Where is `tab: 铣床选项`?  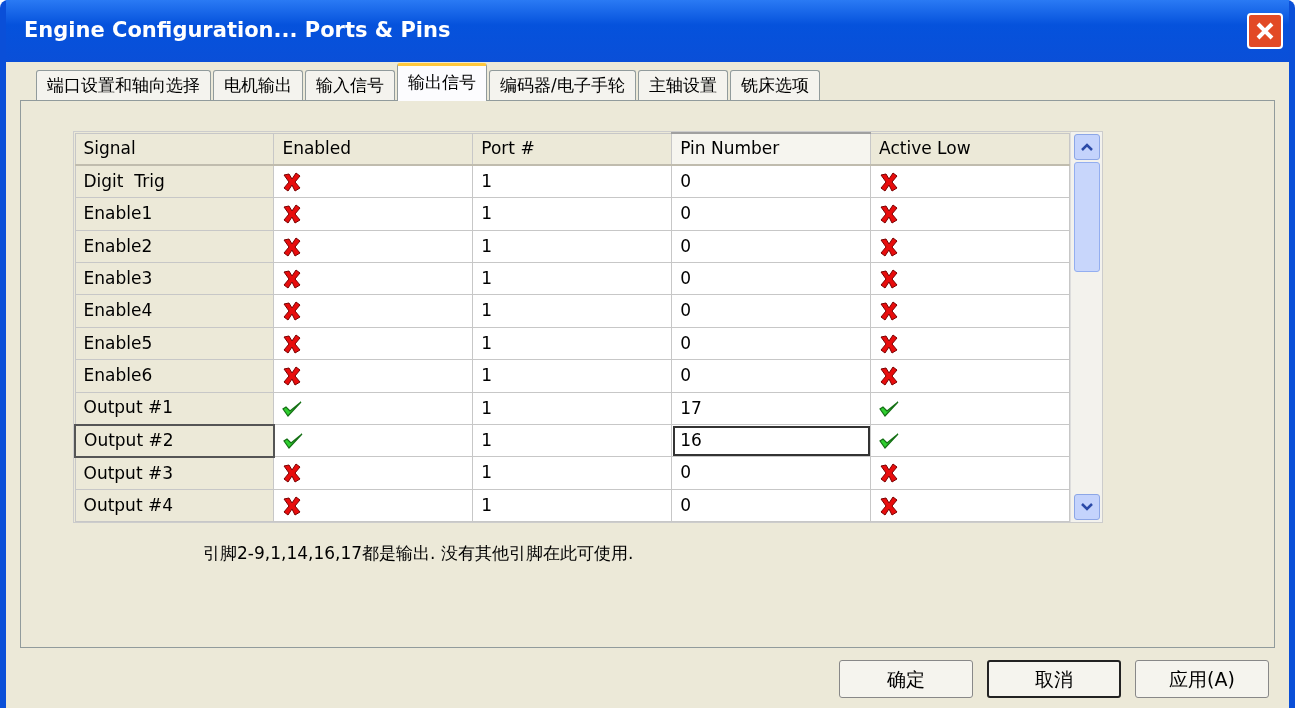
tab: 铣床选项 is located at coordinates (774, 84).